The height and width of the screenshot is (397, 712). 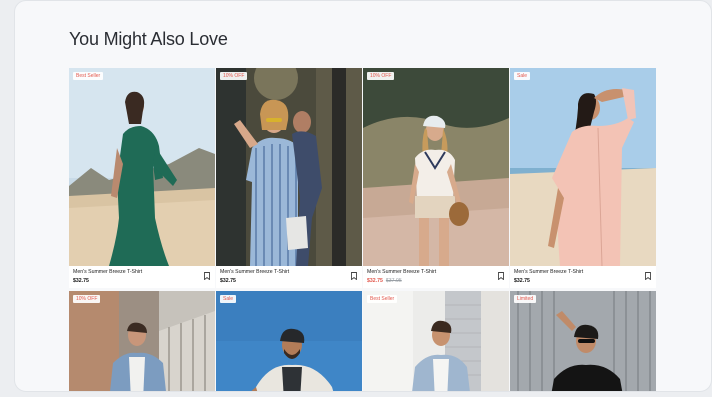 I want to click on product-card: 10% OFF, so click(x=142, y=341).